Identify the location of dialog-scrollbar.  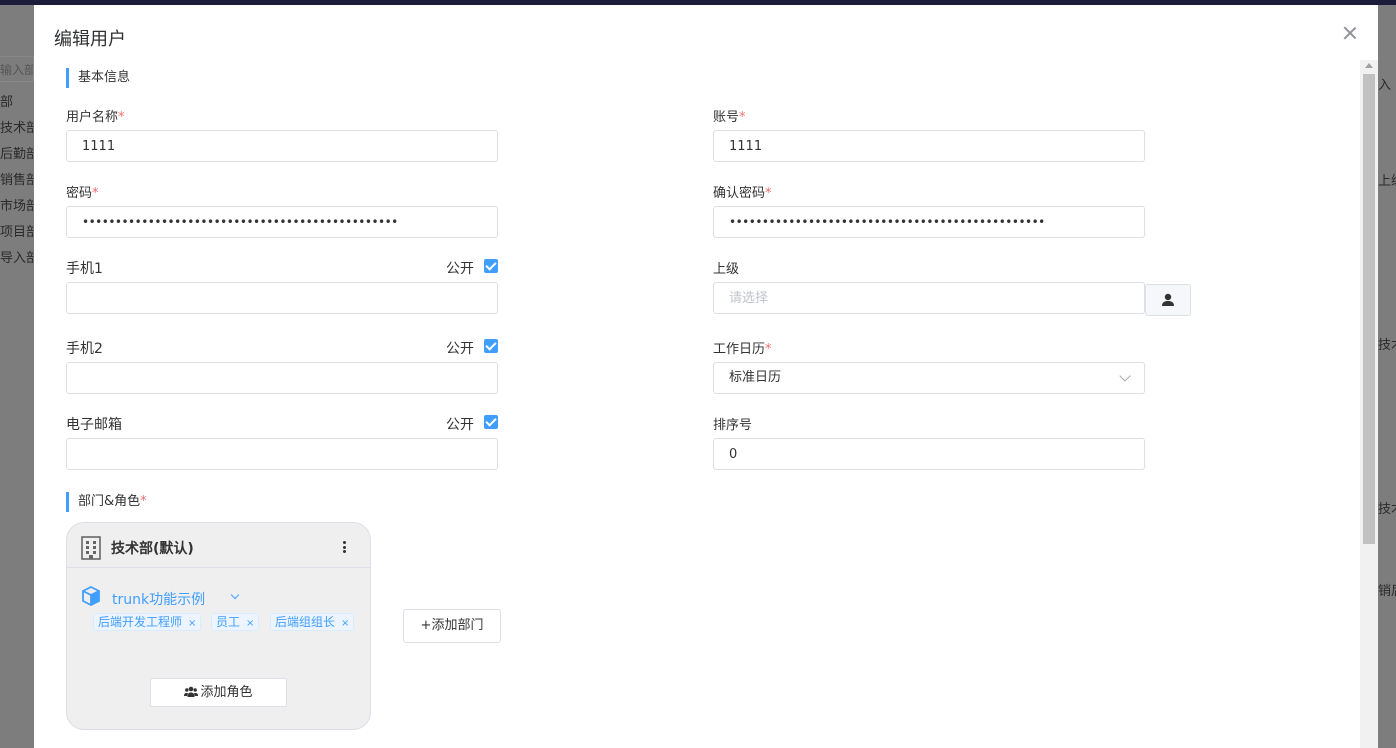
(1369, 404).